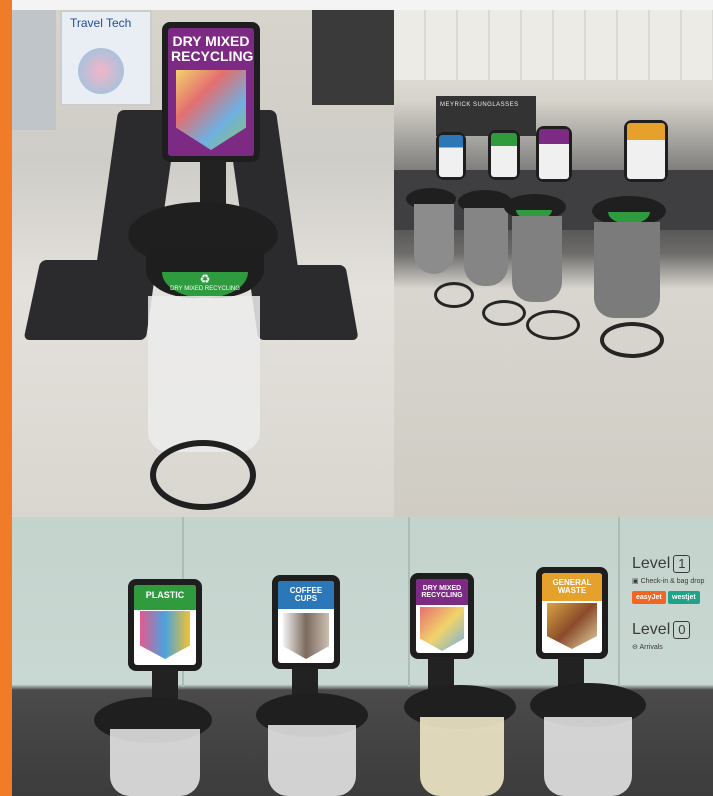 This screenshot has height=796, width=713. What do you see at coordinates (442, 592) in the screenshot?
I see `sign-dry-mixed-recycling-text: DRY MIXED RECYCLING` at bounding box center [442, 592].